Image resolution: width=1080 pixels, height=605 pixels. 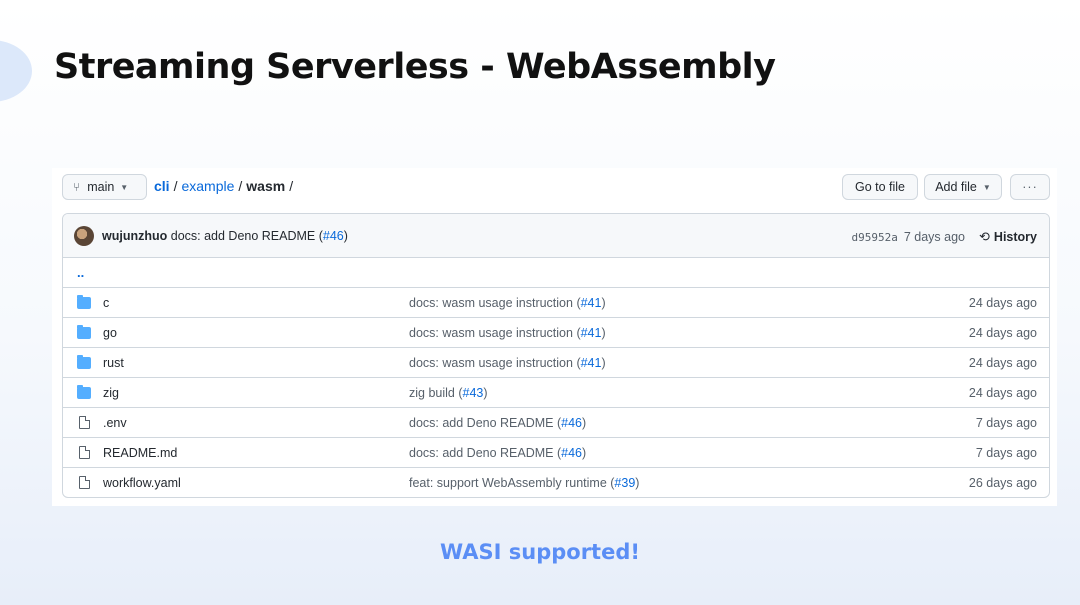 What do you see at coordinates (540, 552) in the screenshot?
I see `slide-caption: WASI supported!` at bounding box center [540, 552].